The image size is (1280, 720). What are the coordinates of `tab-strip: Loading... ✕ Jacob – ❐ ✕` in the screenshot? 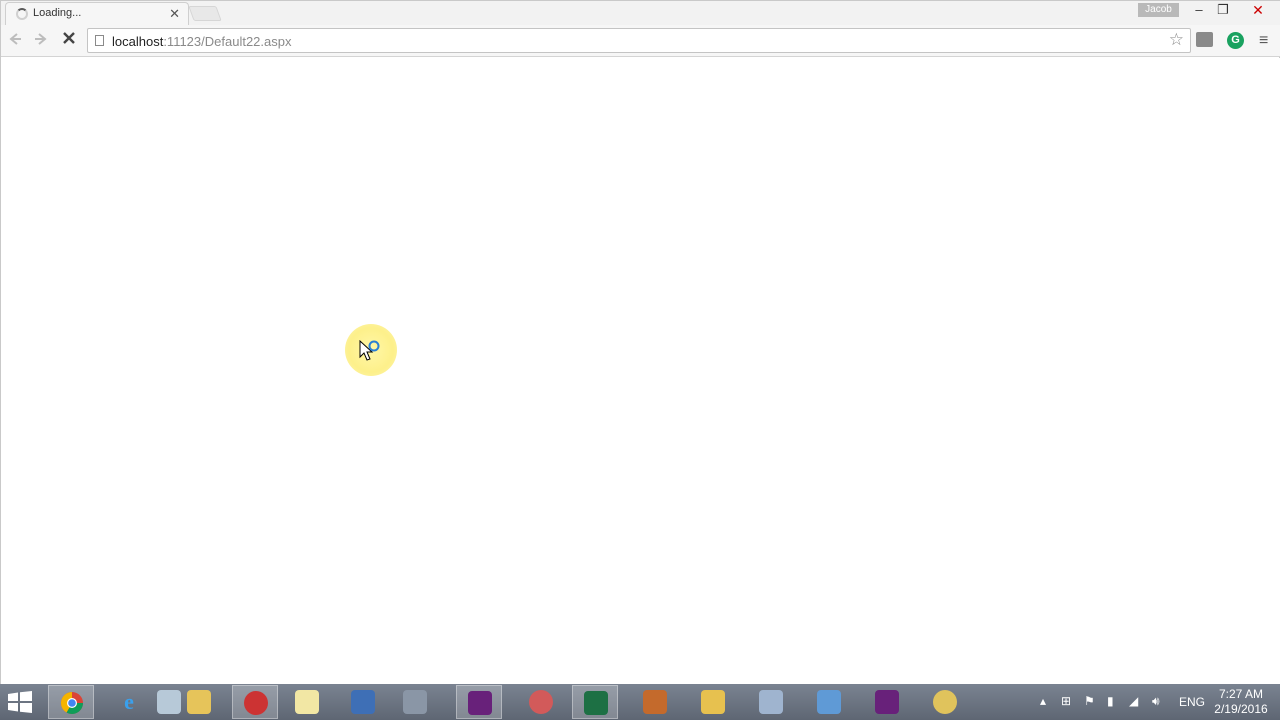 It's located at (640, 13).